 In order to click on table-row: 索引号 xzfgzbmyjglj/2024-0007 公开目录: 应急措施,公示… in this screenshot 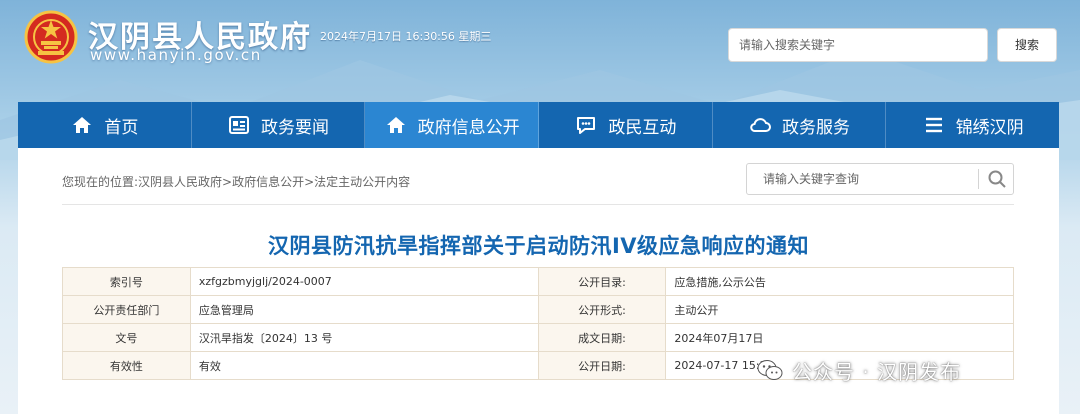, I will do `click(538, 281)`.